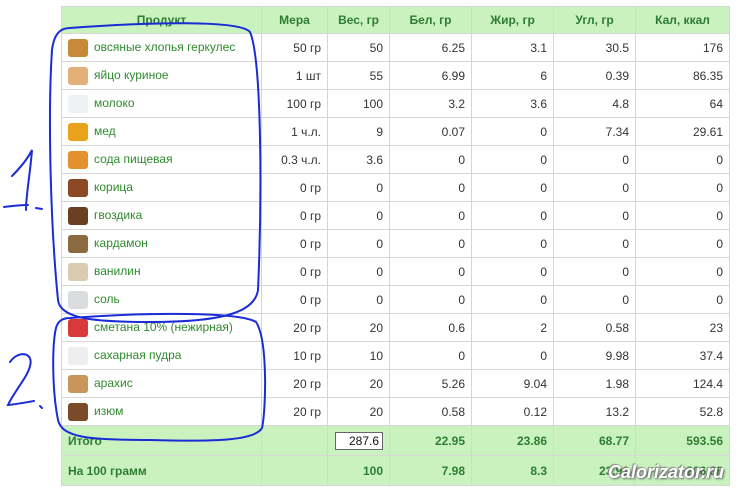 Image resolution: width=736 pixels, height=497 pixels. What do you see at coordinates (78, 75) in the screenshot?
I see `egg-icon` at bounding box center [78, 75].